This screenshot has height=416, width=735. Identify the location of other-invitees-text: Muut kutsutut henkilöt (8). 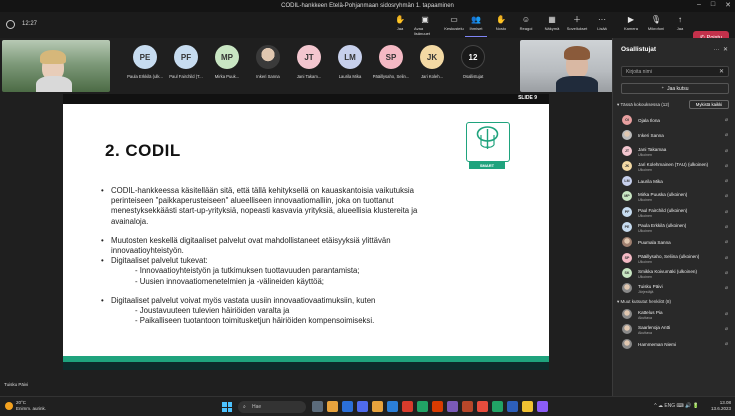
(646, 301).